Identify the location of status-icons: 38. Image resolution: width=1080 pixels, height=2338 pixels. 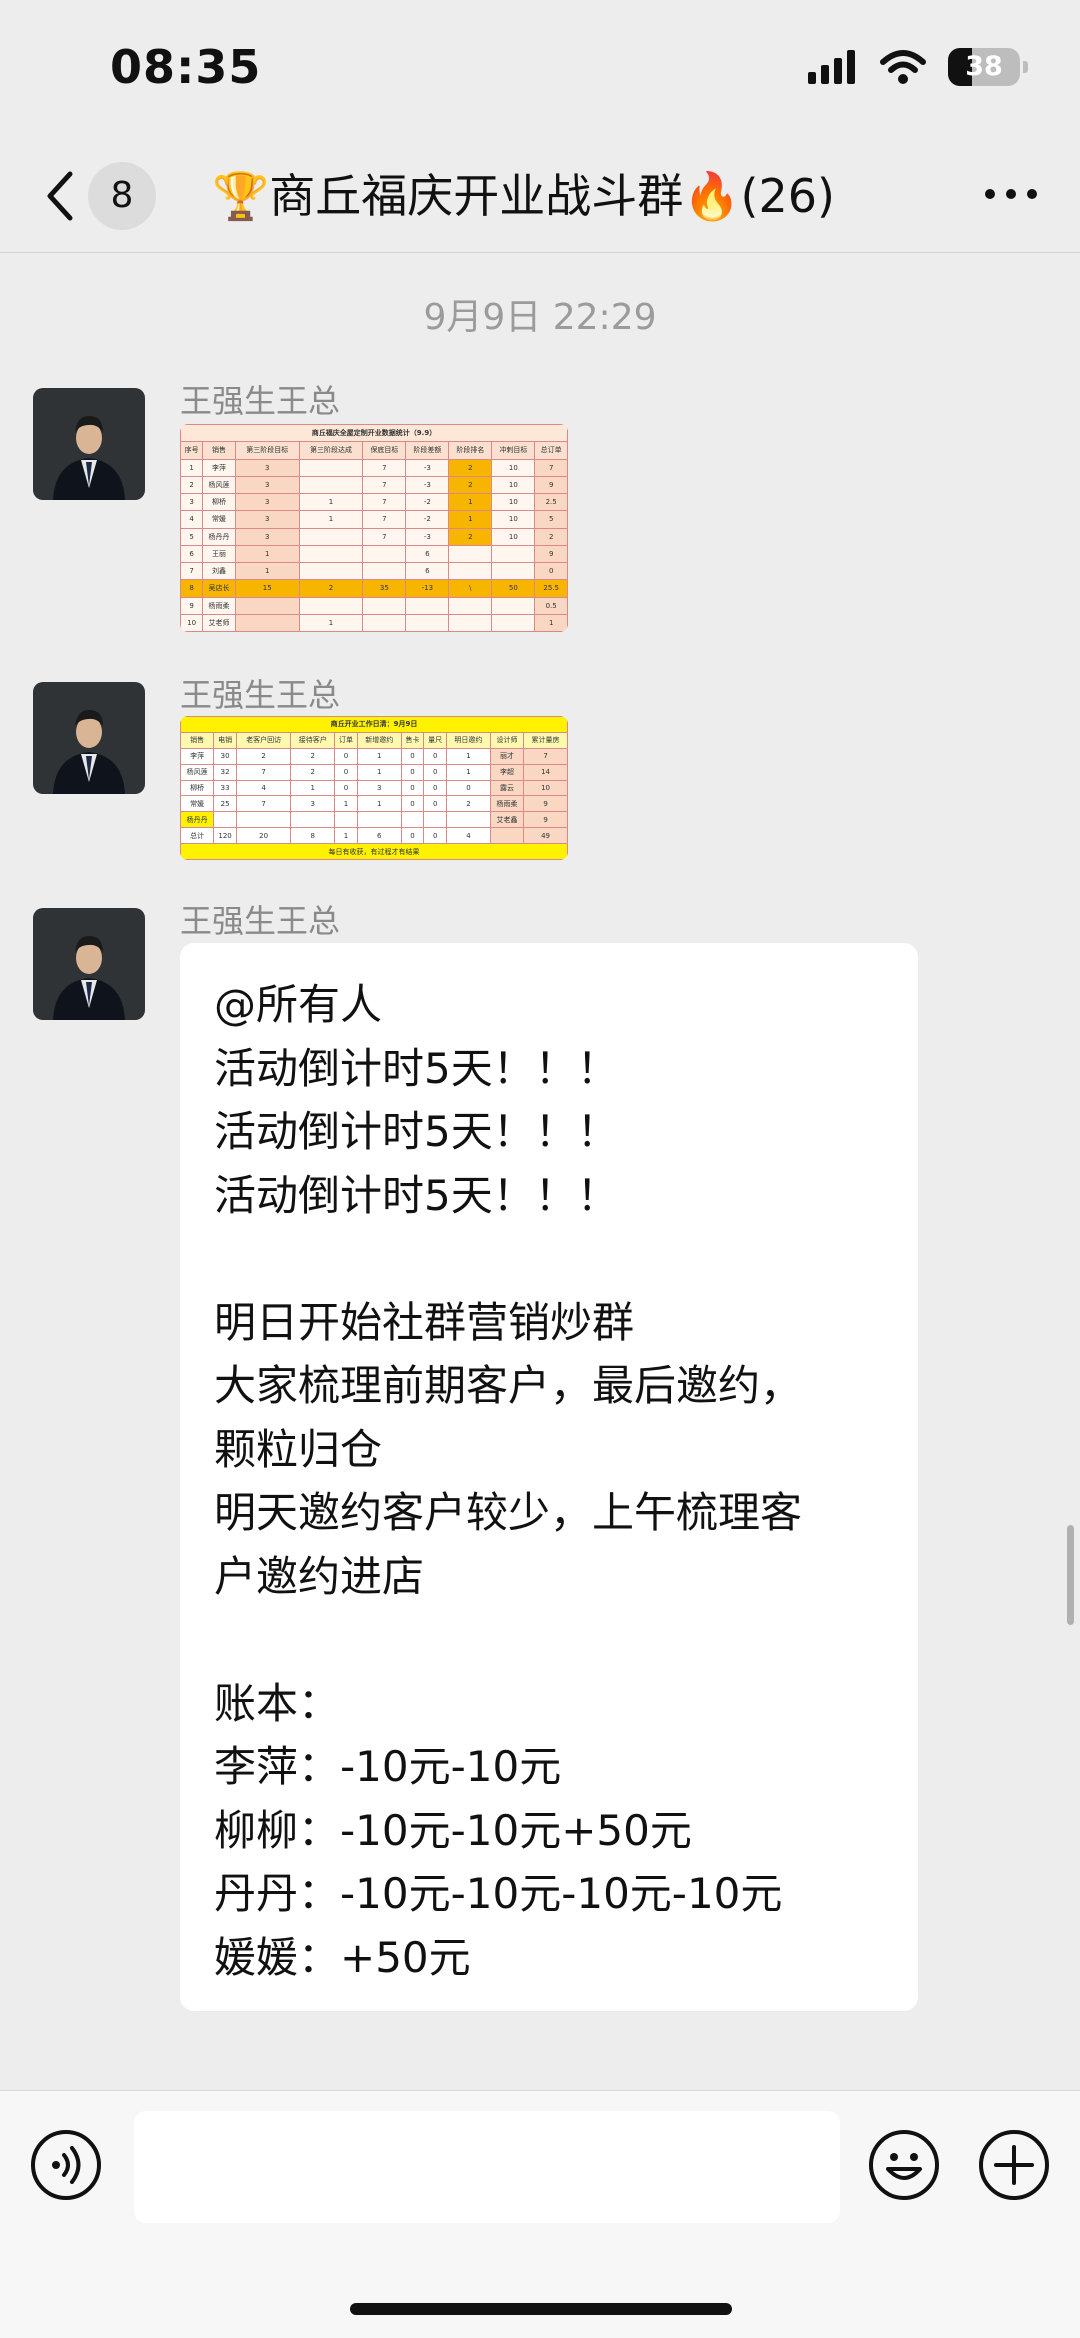
(918, 67).